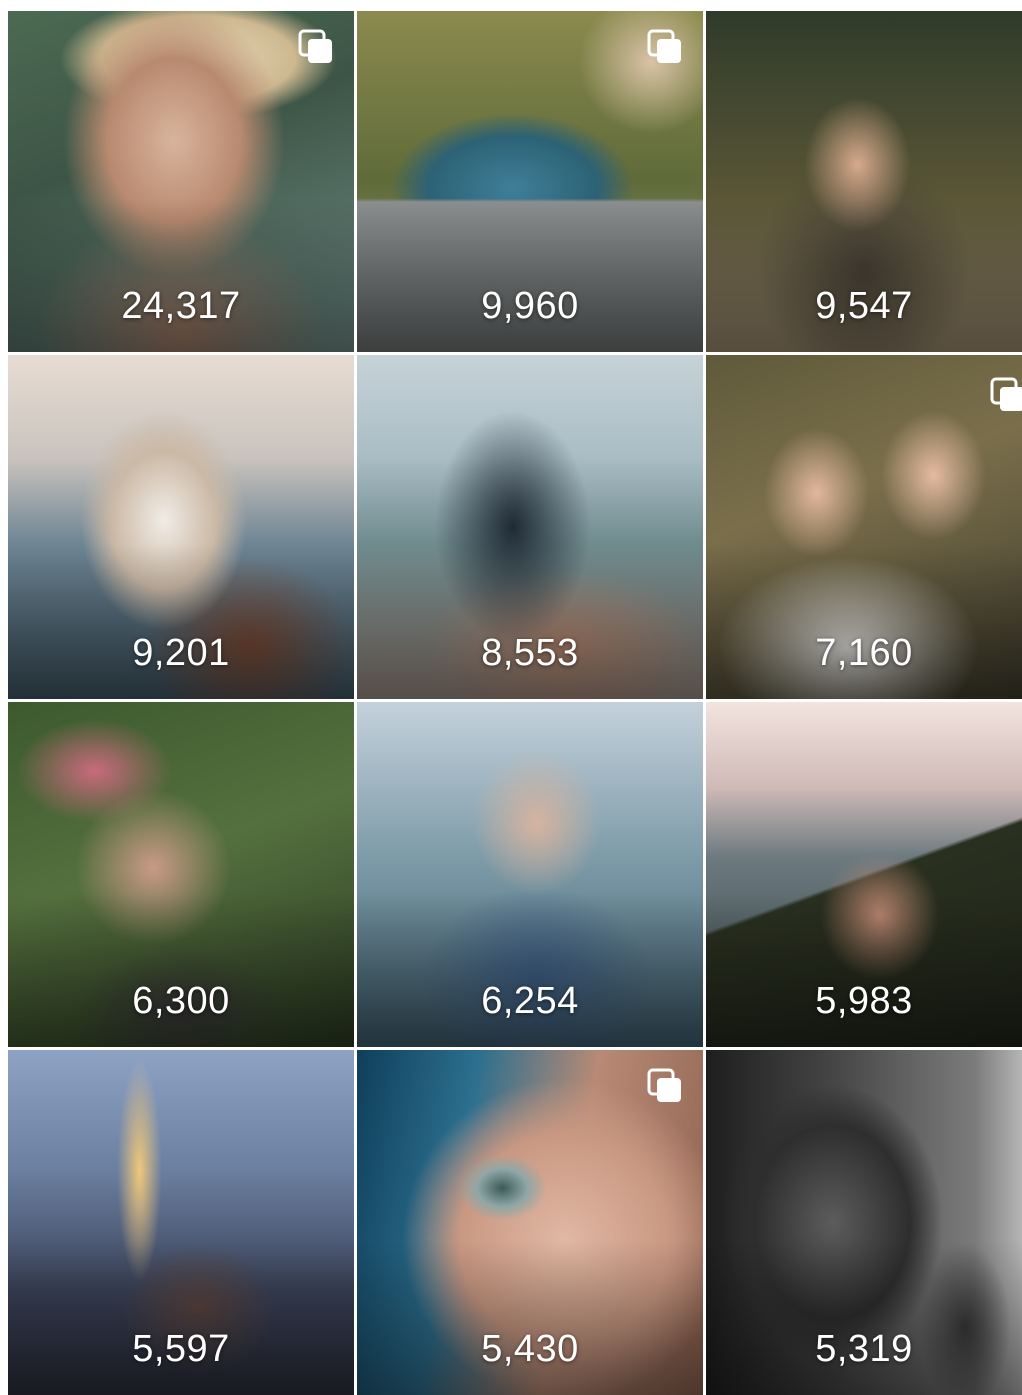 The width and height of the screenshot is (1022, 1395). What do you see at coordinates (181, 527) in the screenshot?
I see `grid-tile: 9,201` at bounding box center [181, 527].